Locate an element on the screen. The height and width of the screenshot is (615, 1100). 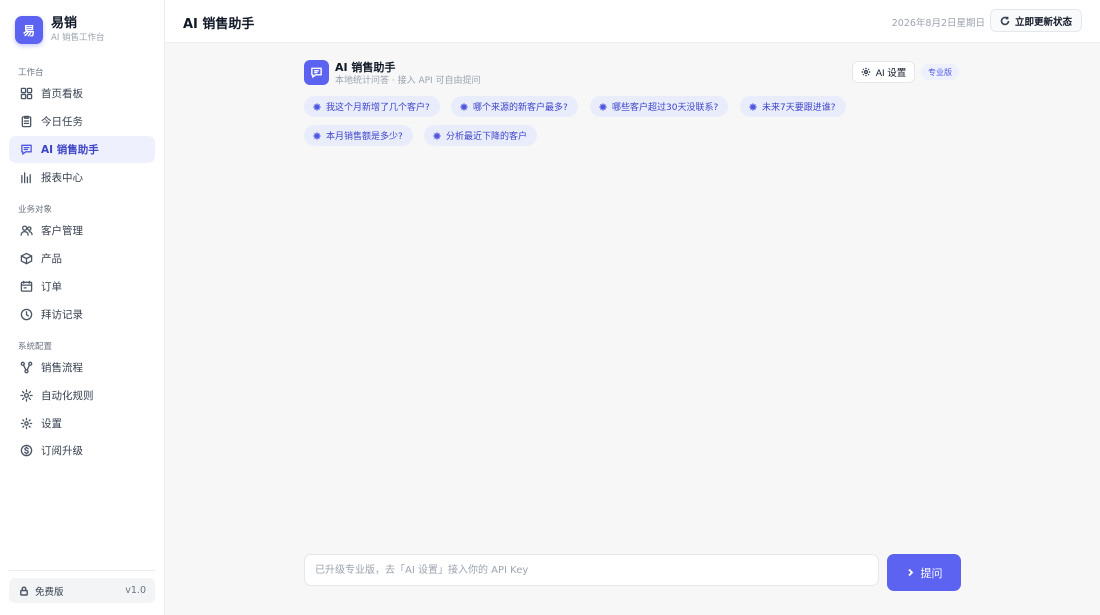
sidebar-item-label: 拜访记录 is located at coordinates (62, 315).